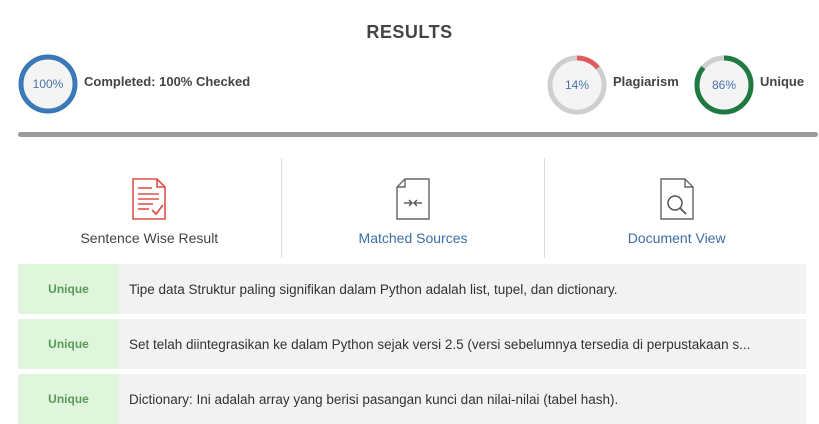  I want to click on page-title: RESULTS, so click(409, 32).